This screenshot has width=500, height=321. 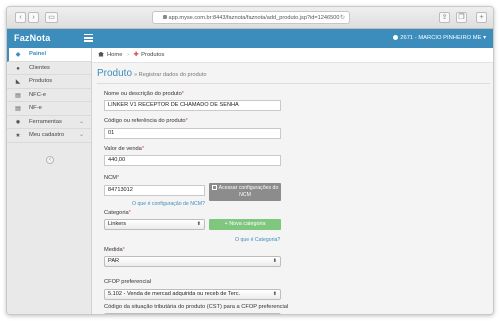 I want to click on nome-label: Nome ou descrição do produto*, so click(x=144, y=94).